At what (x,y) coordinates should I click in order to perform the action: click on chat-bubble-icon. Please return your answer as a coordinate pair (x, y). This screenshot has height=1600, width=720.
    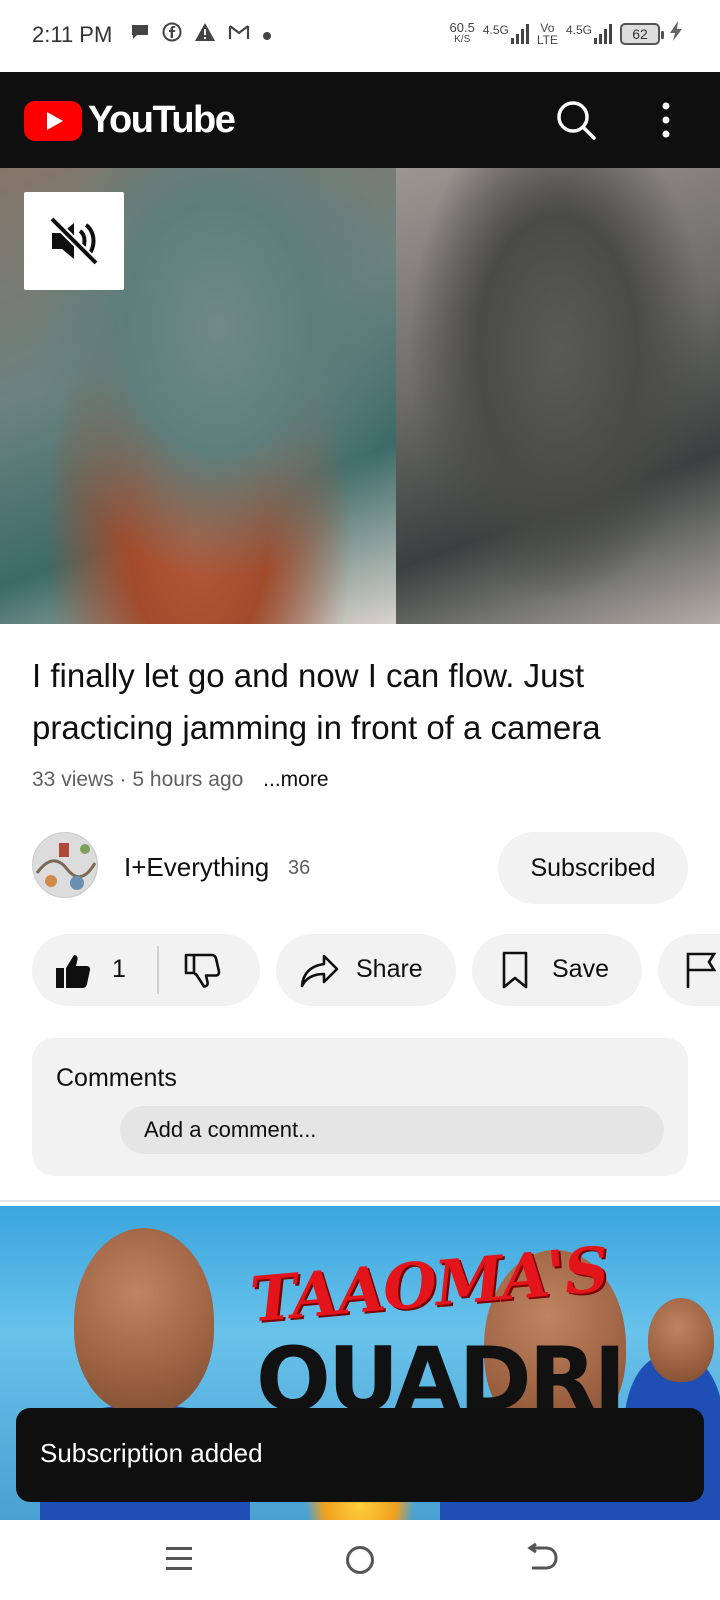
    Looking at the image, I should click on (140, 35).